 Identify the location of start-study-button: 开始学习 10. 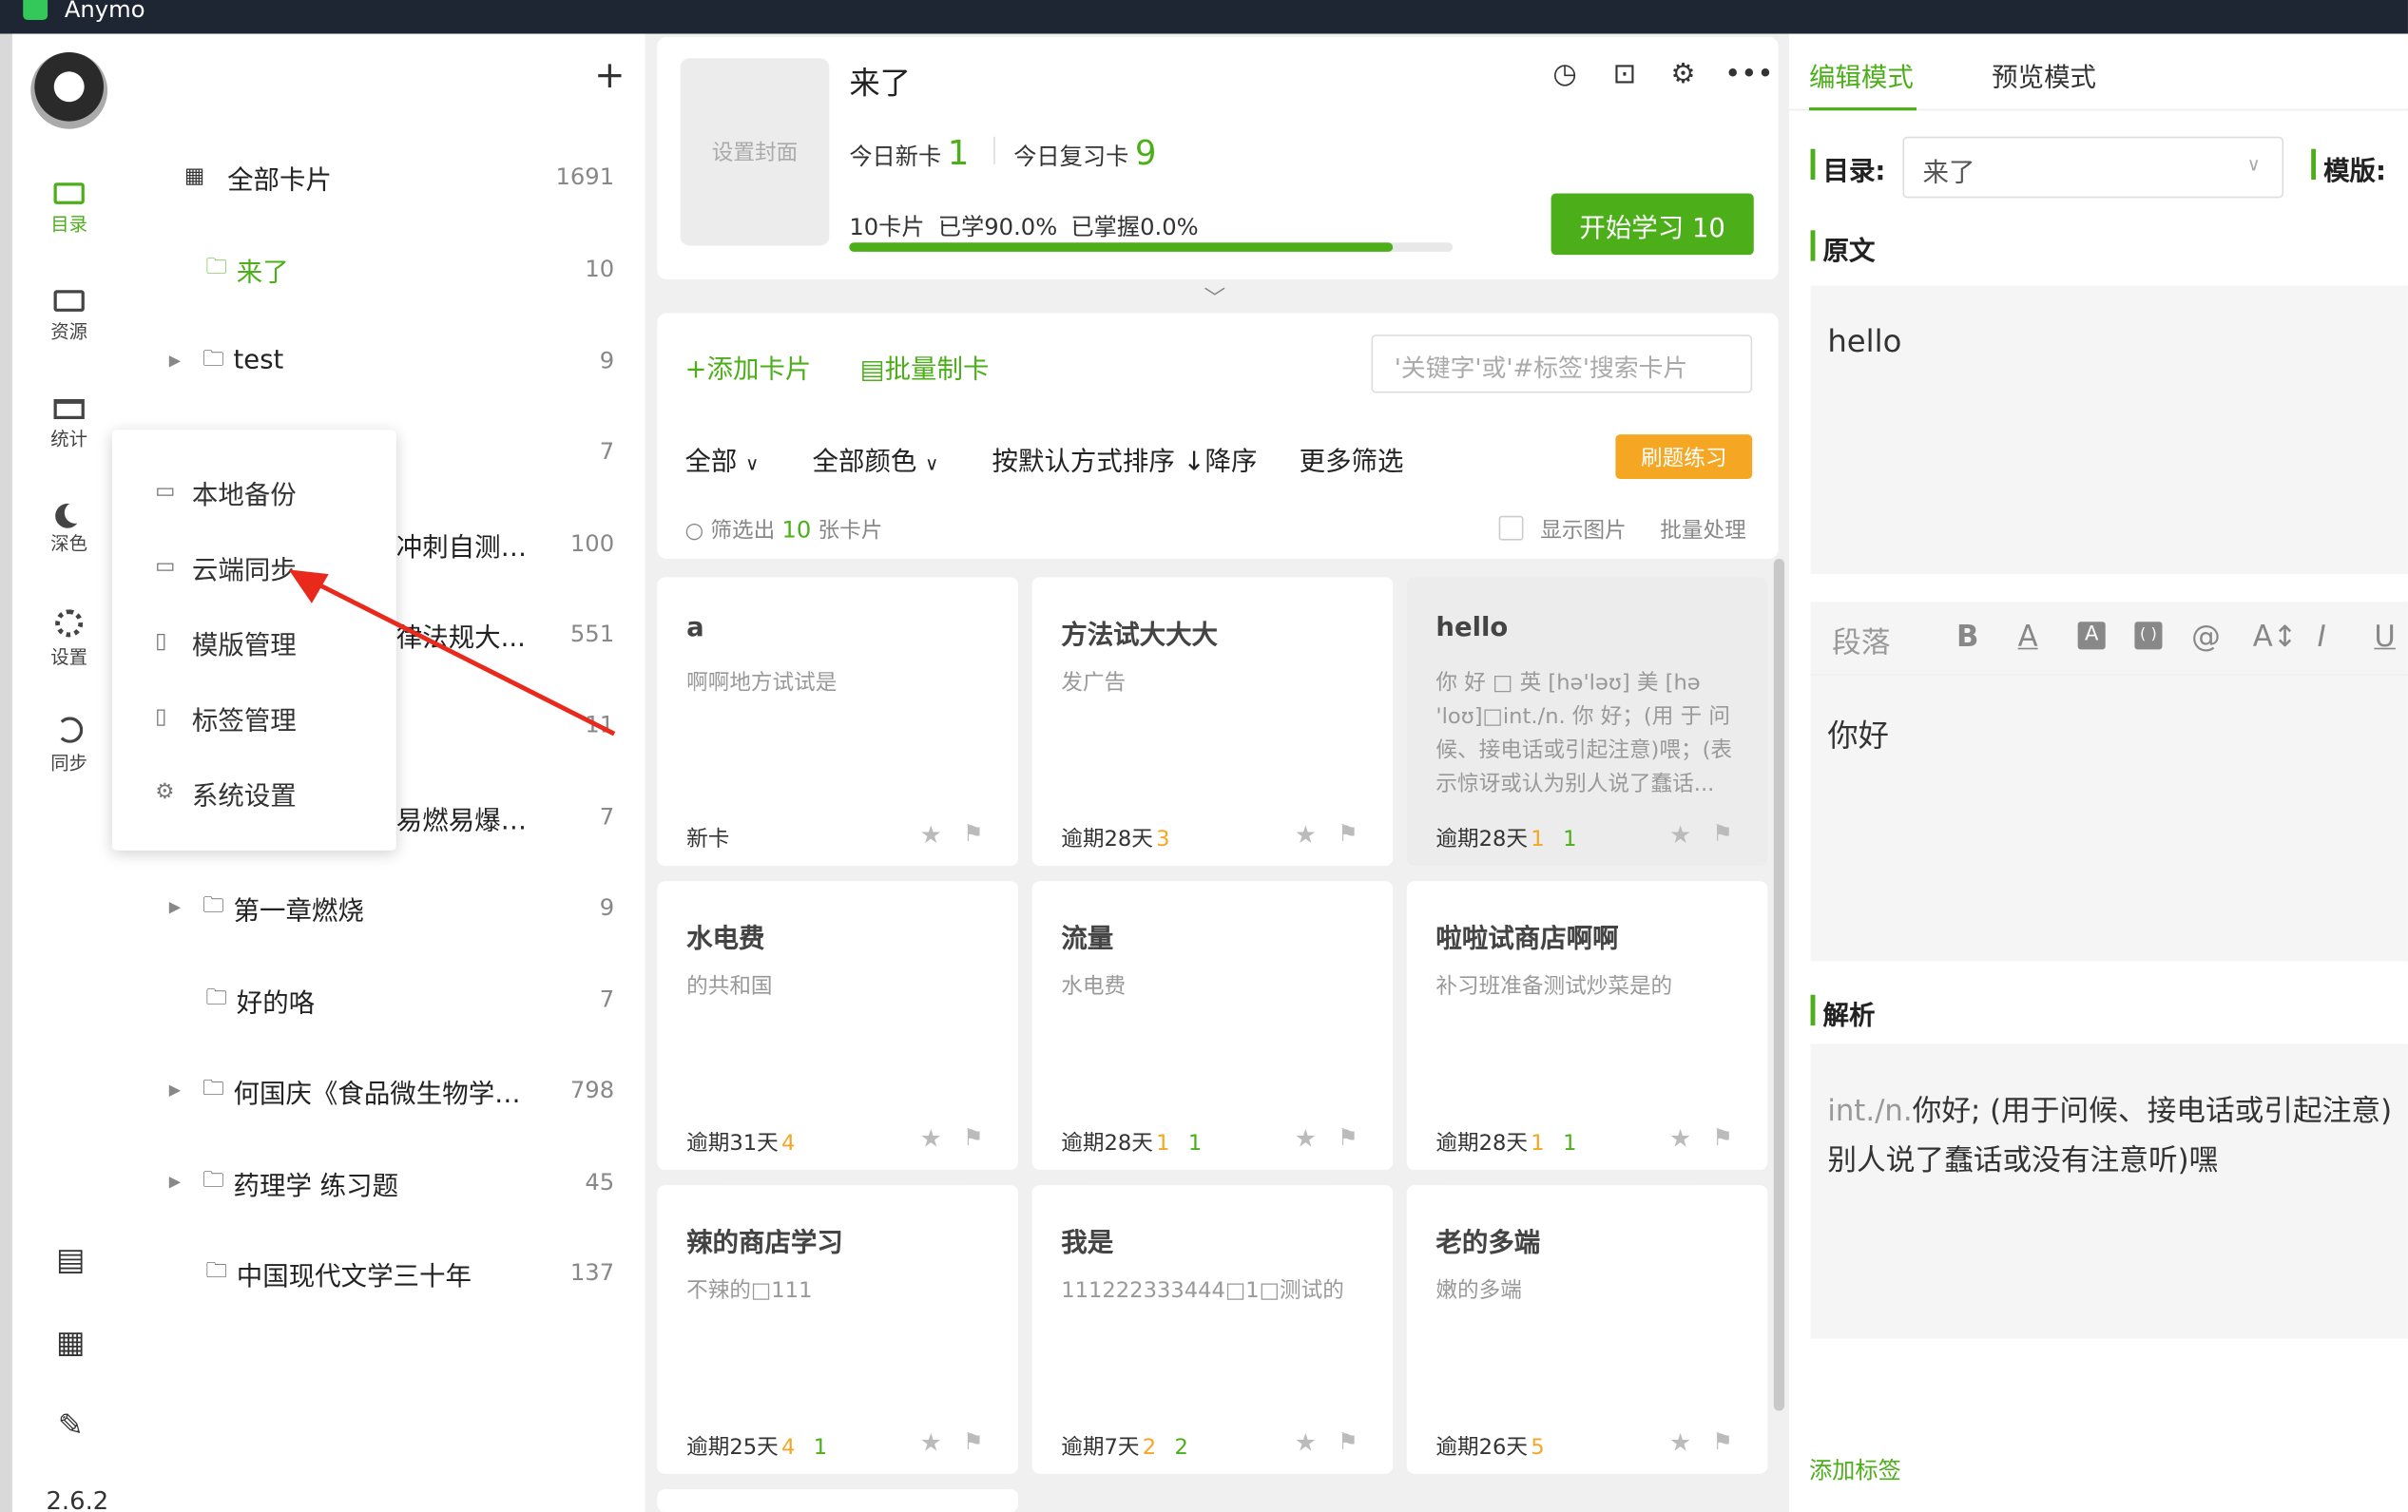
(1652, 224).